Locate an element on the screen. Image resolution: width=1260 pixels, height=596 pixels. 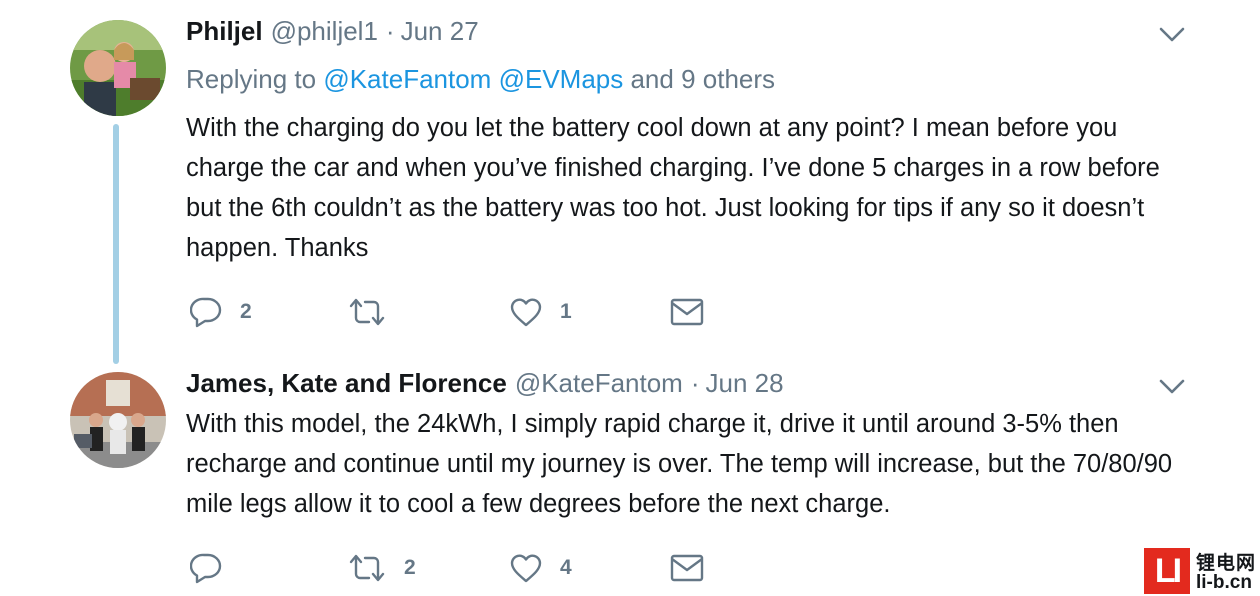
user-handle: @KateFantom is located at coordinates (599, 383).